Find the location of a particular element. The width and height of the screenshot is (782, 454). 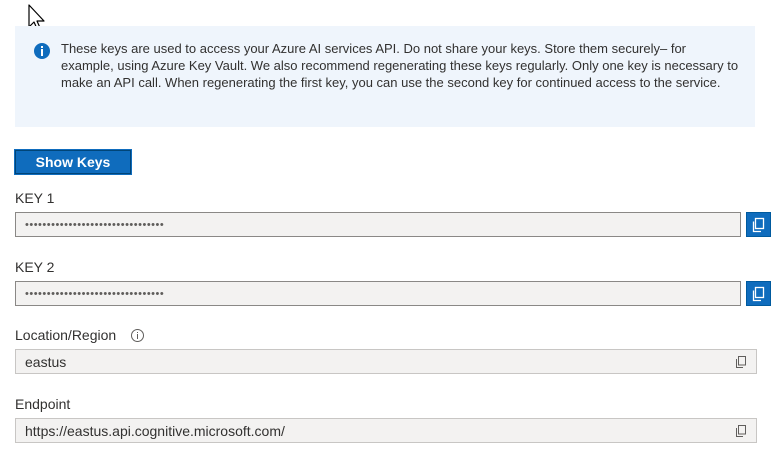

key1-label: KEY 1 is located at coordinates (35, 198).